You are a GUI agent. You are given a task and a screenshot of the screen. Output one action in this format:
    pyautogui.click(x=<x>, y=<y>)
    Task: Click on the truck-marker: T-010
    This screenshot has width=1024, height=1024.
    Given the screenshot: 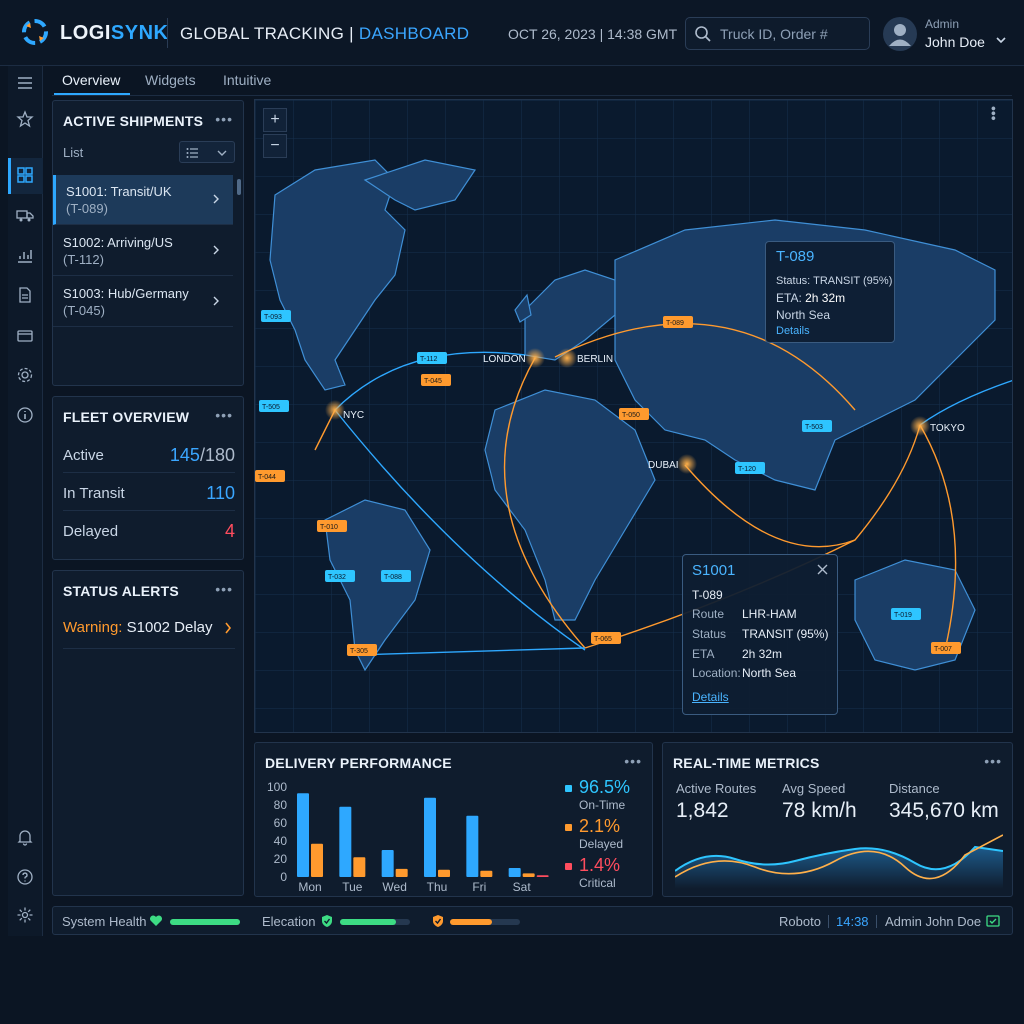 What is the action you would take?
    pyautogui.click(x=332, y=526)
    